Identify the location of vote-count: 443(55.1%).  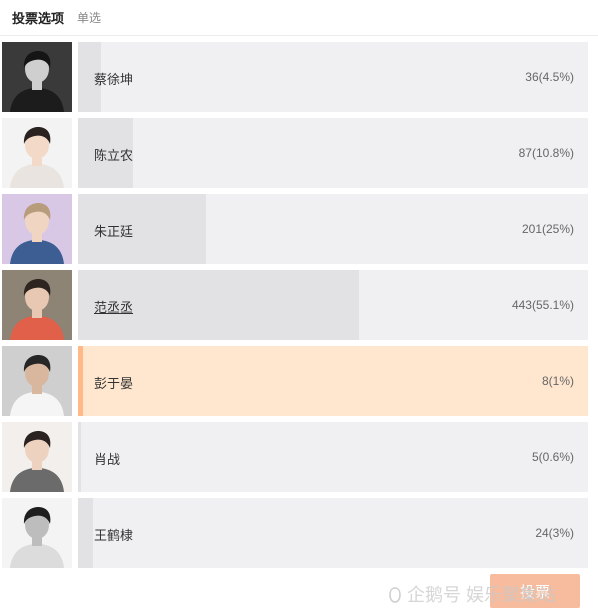
(542, 305).